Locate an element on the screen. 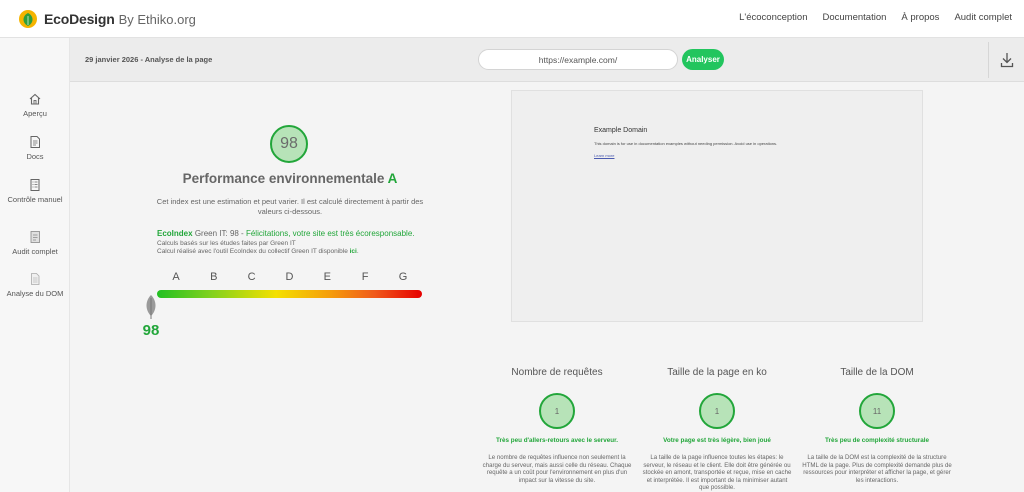 The width and height of the screenshot is (1024, 492). grade-letter-f: F is located at coordinates (365, 277).